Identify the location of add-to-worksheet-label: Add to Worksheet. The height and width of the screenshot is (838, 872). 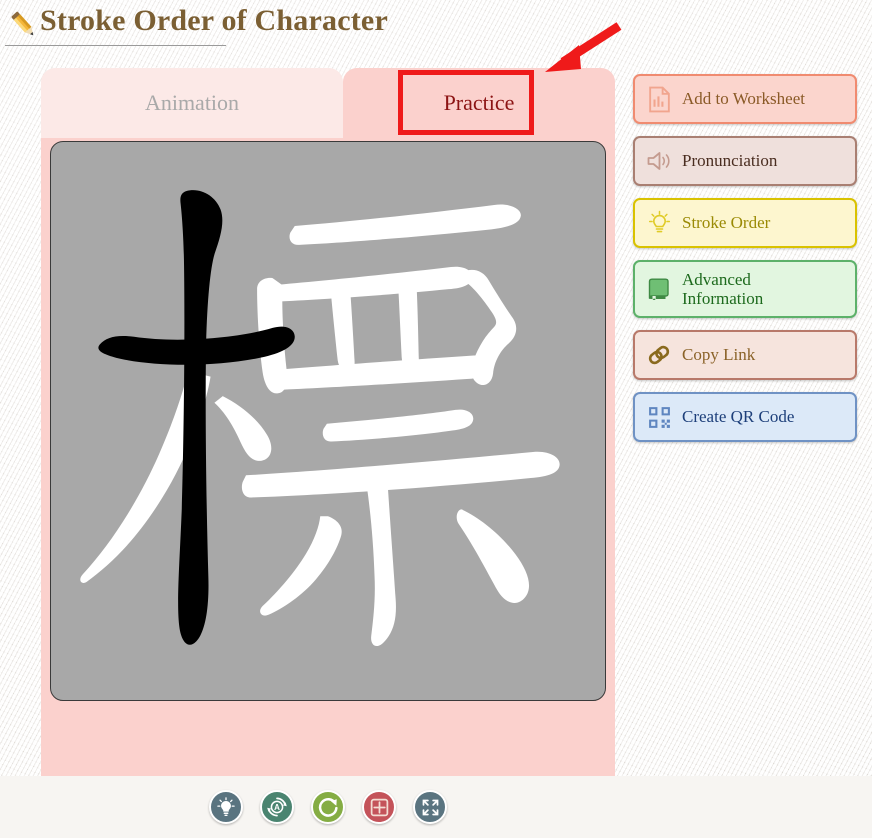
(743, 99).